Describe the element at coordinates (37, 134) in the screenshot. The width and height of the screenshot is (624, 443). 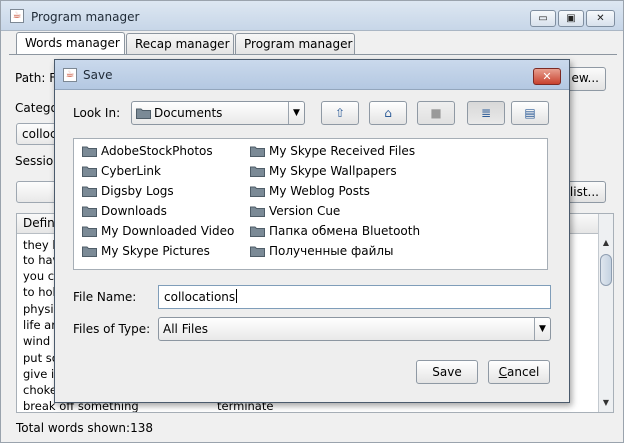
I see `category-combo: colloc` at that location.